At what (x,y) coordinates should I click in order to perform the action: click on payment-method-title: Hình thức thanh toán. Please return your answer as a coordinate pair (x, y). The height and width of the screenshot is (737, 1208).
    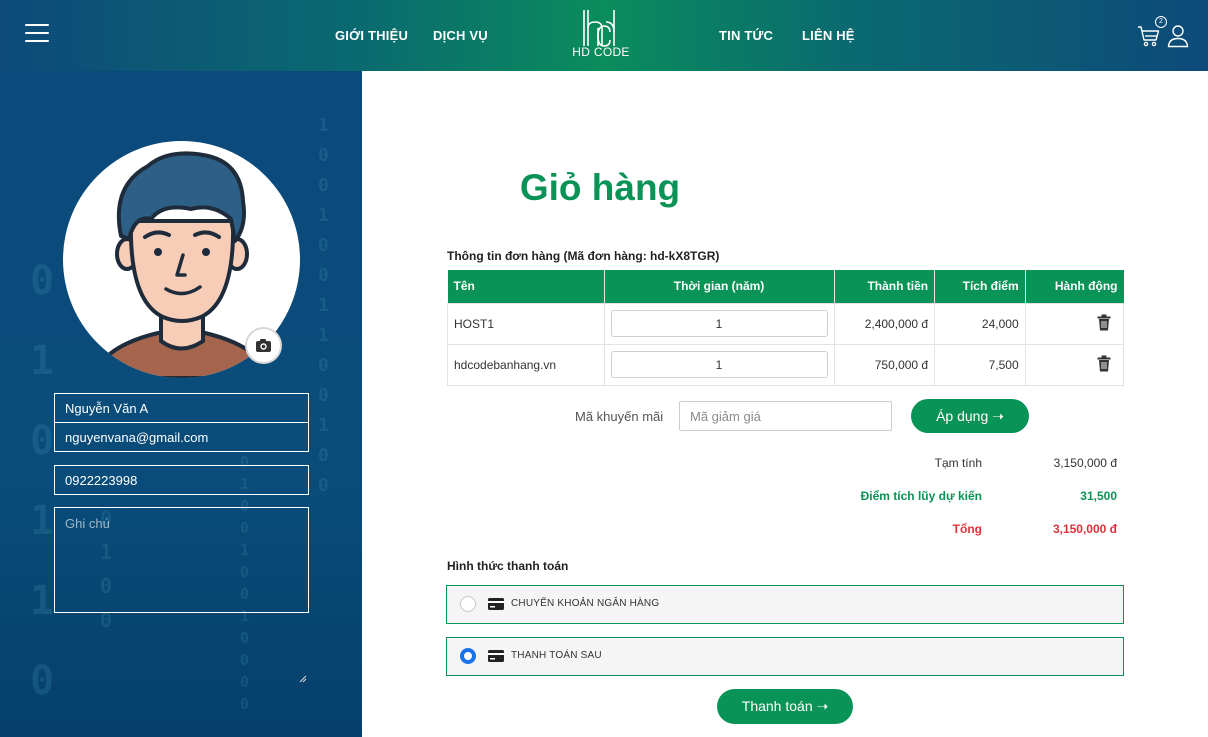
    Looking at the image, I should click on (508, 566).